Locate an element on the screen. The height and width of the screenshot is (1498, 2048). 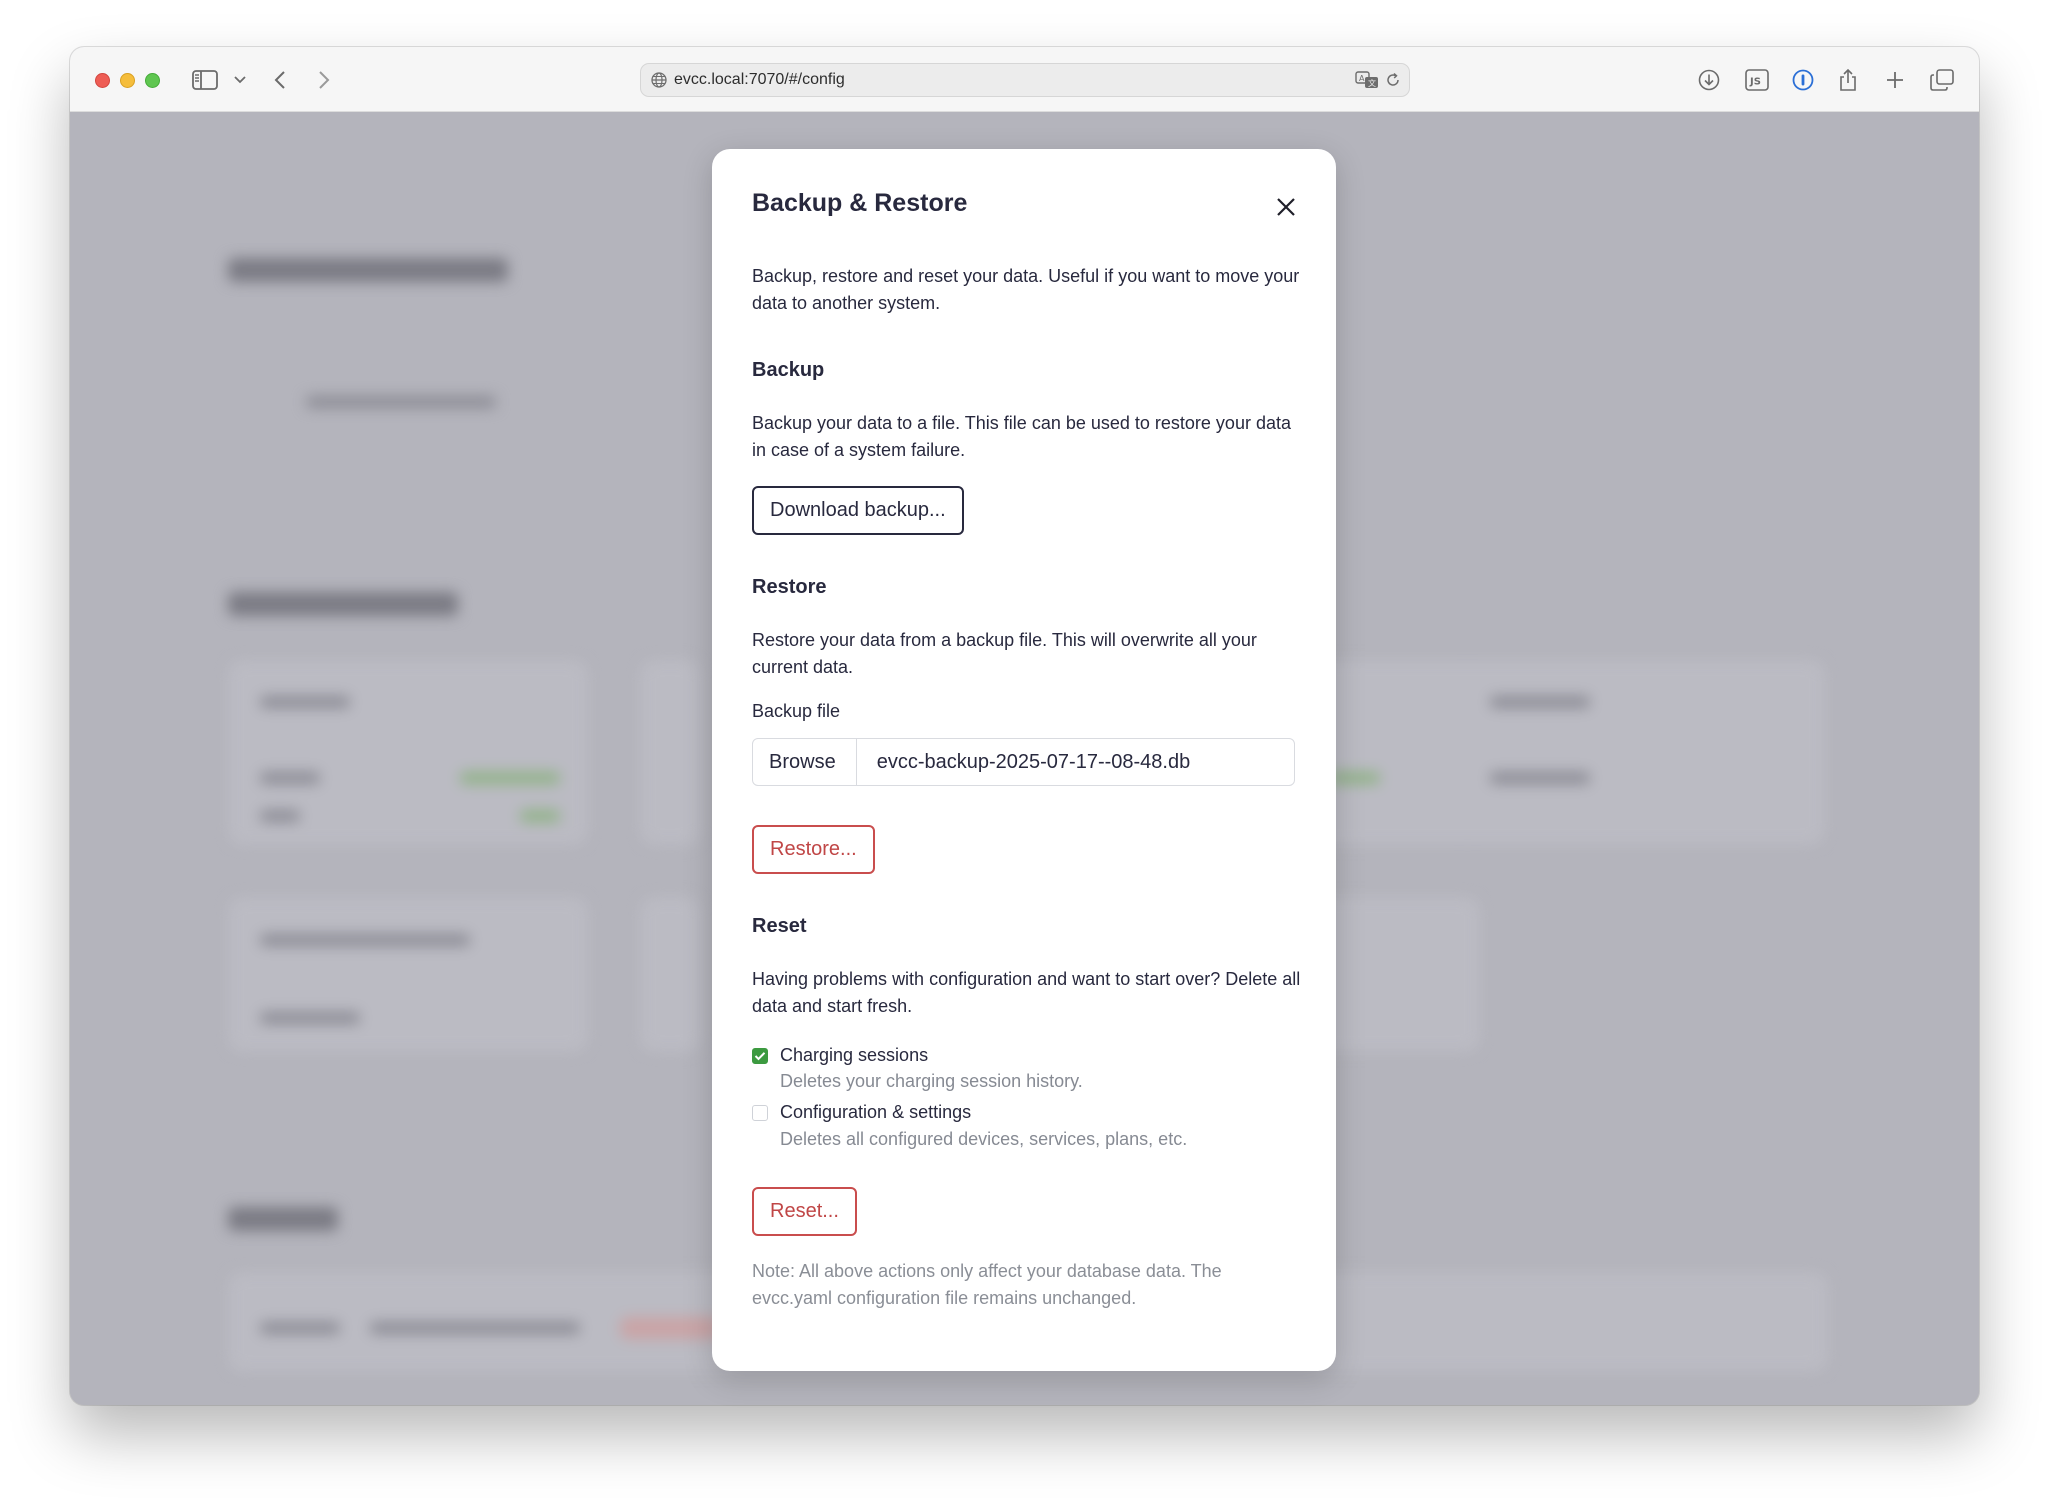
svg-text: 文 is located at coordinates (1372, 83).